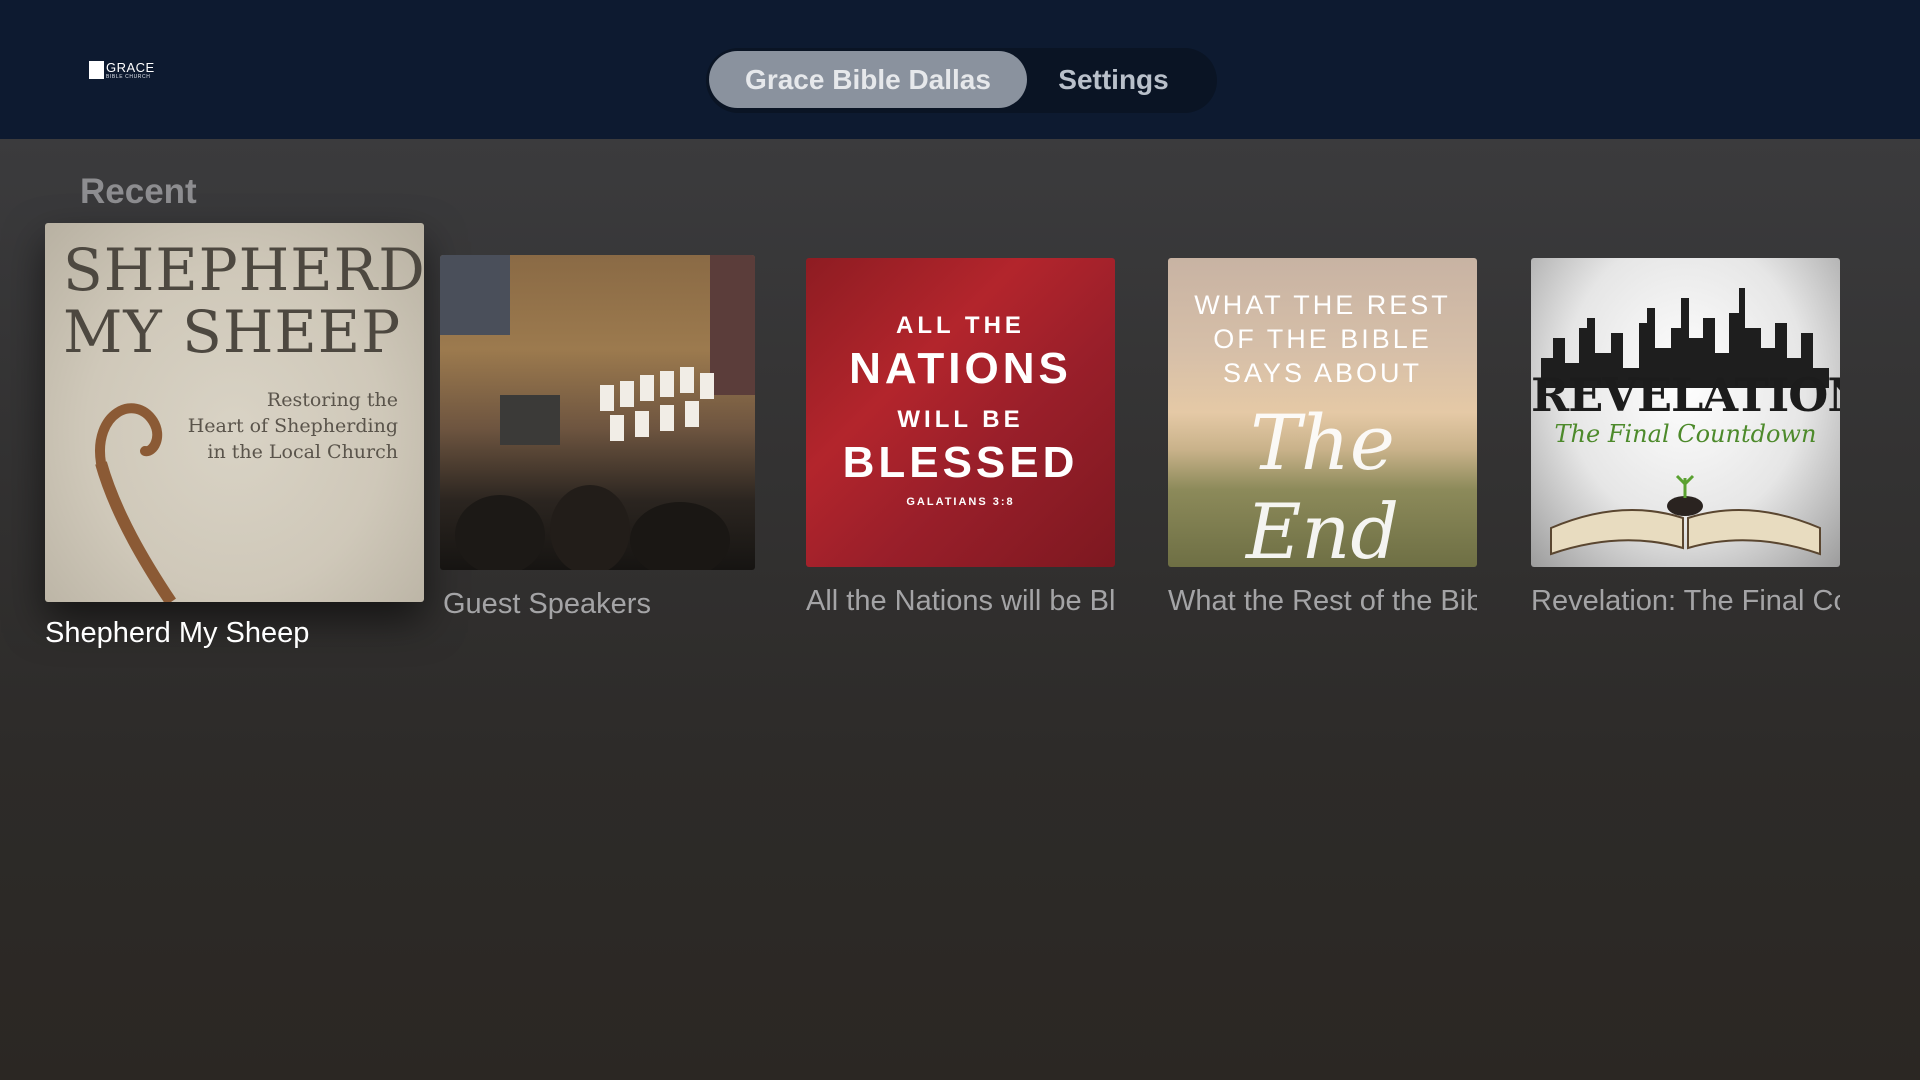 Image resolution: width=1920 pixels, height=1080 pixels. Describe the element at coordinates (1685, 515) in the screenshot. I see `open-bible-icon` at that location.